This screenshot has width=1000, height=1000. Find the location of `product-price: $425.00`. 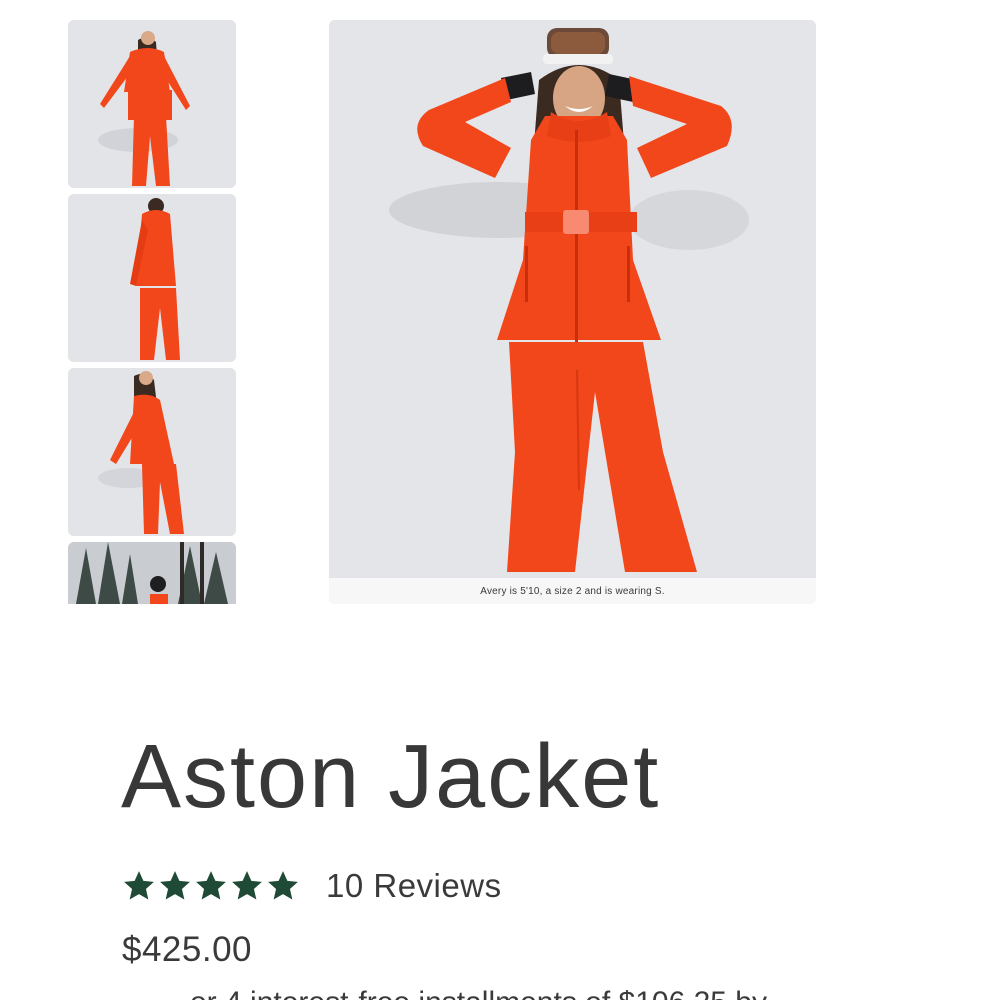

product-price: $425.00 is located at coordinates (187, 949).